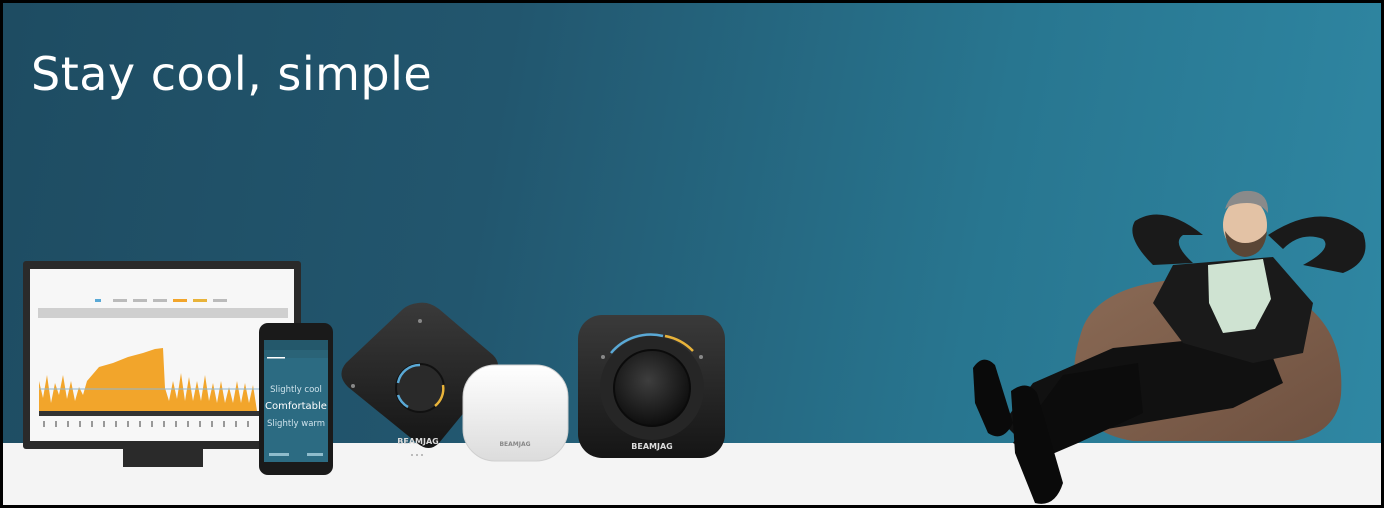 This screenshot has height=508, width=1384. I want to click on dashboard-header-bar, so click(163, 313).